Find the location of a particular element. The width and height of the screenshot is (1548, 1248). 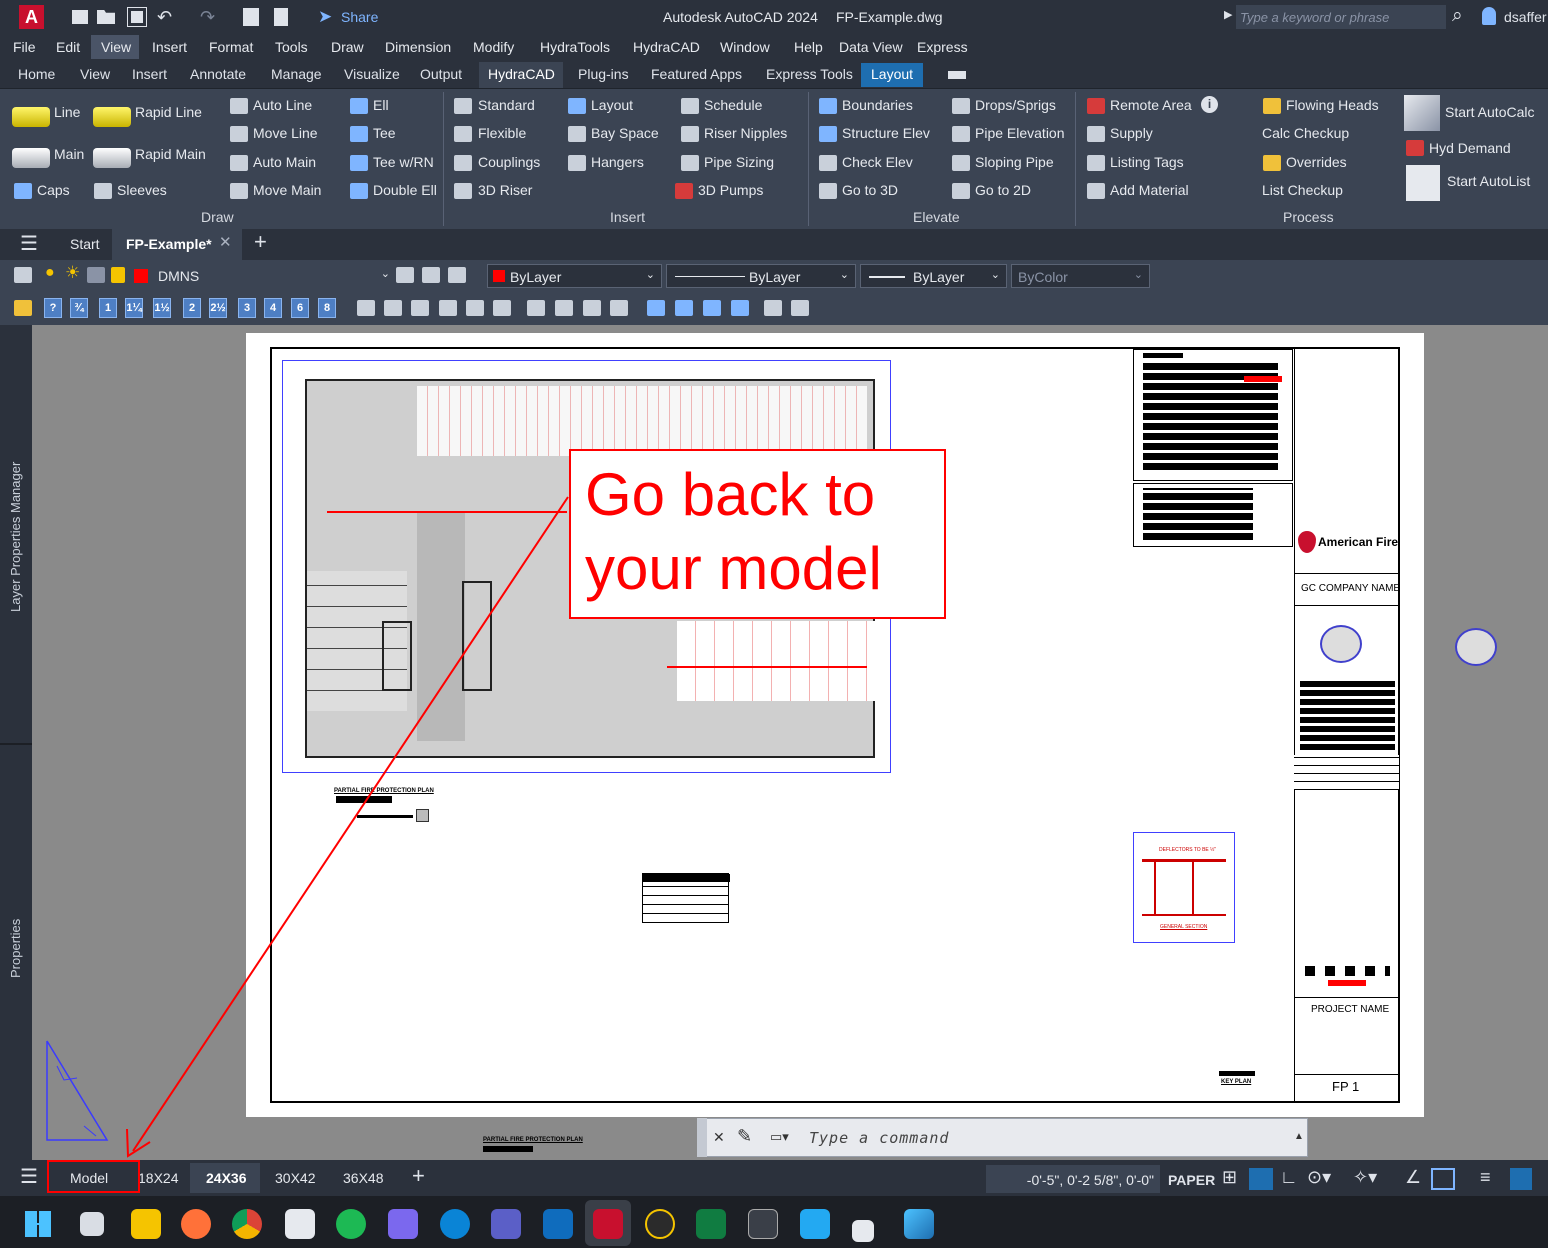

lineweight-toggle-icon: ≡ is located at coordinates (1485, 1177).